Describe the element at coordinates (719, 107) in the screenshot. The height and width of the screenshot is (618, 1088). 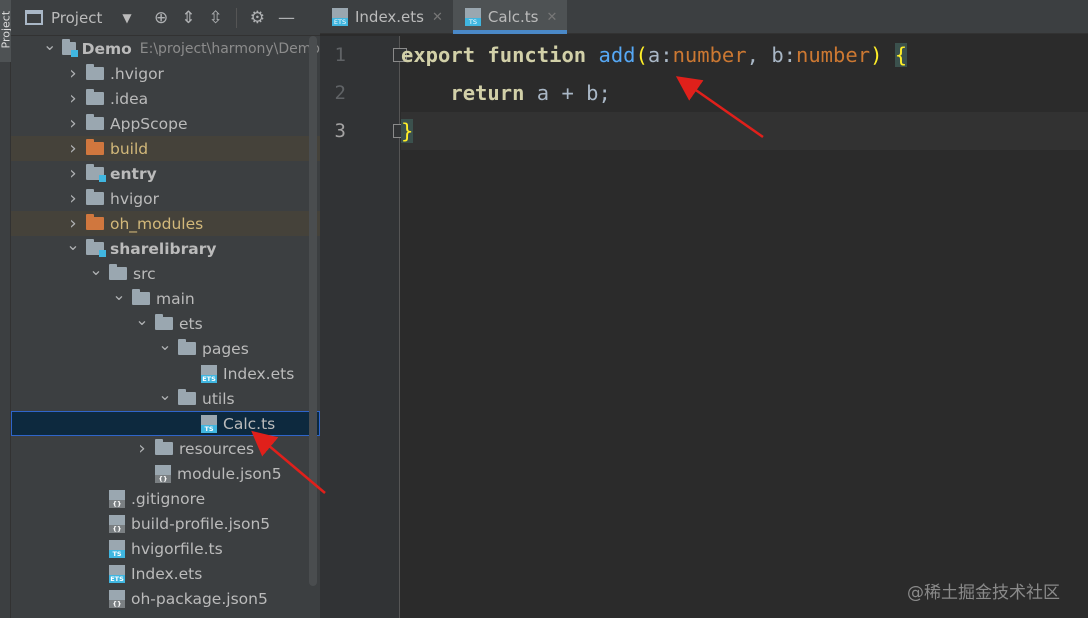
I see `arrow-to-add-function` at that location.